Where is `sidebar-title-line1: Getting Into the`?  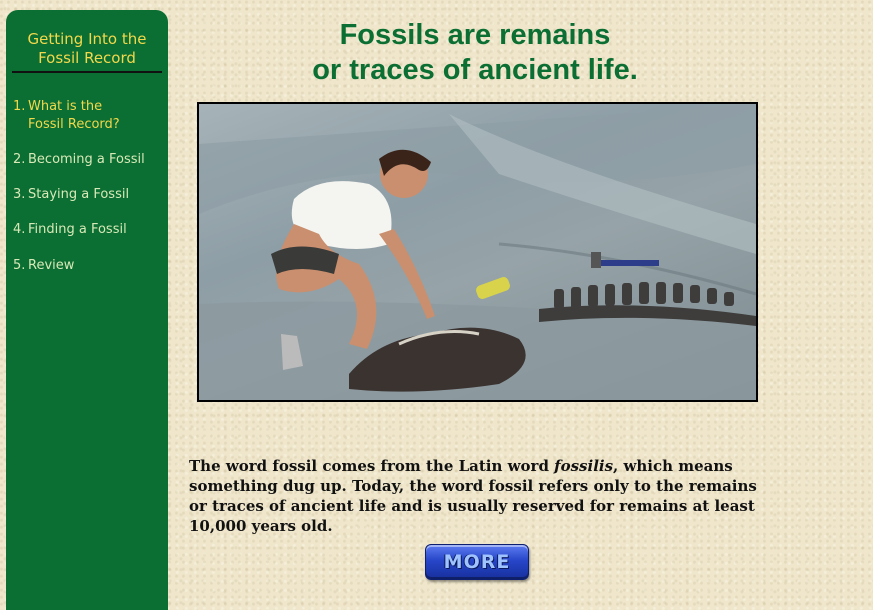 sidebar-title-line1: Getting Into the is located at coordinates (87, 39).